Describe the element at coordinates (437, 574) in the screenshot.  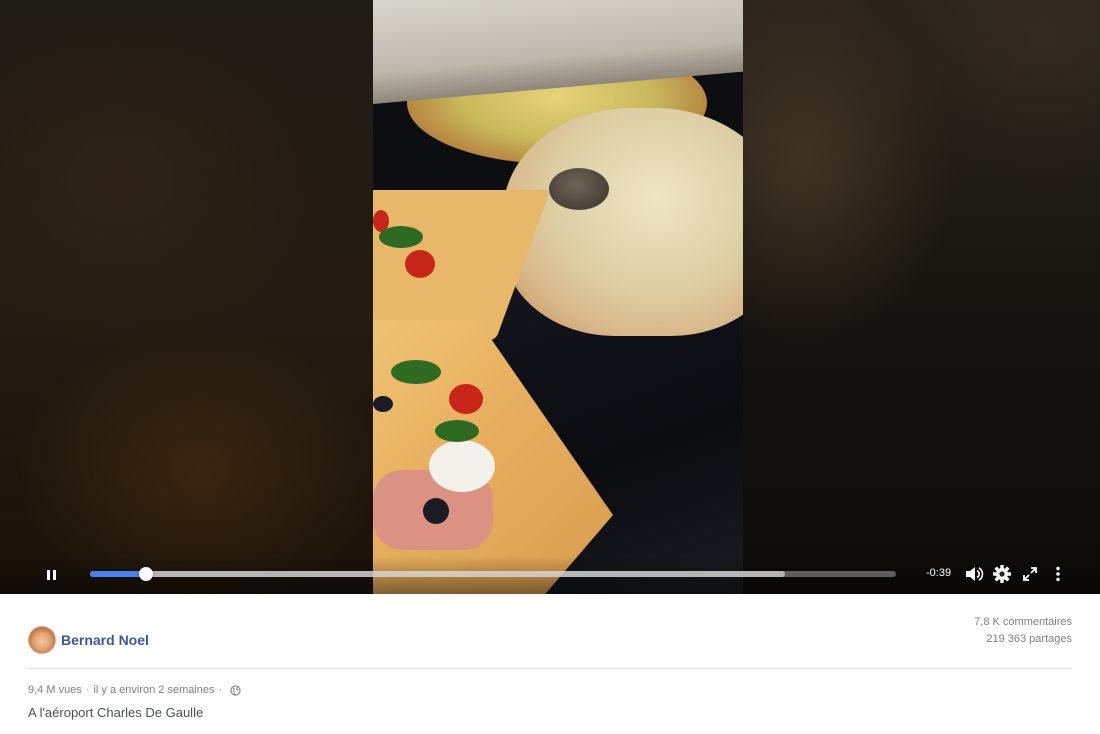
I see `progress-buffered` at that location.